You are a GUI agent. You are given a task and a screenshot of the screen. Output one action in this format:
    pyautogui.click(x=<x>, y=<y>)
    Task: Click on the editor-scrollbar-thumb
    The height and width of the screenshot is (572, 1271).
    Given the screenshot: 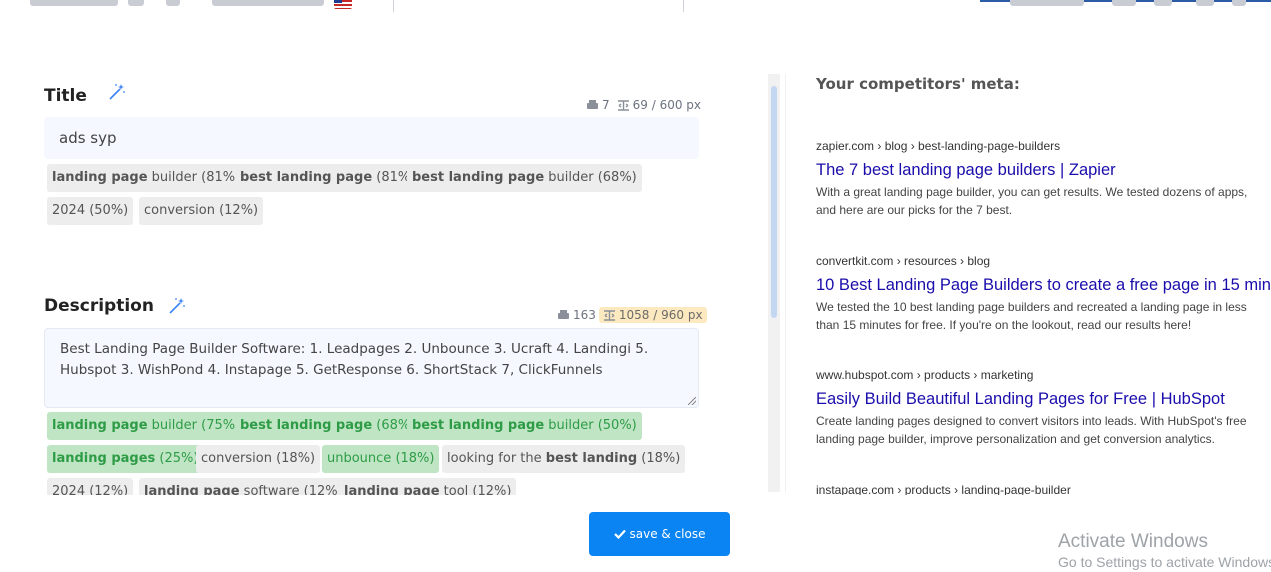 What is the action you would take?
    pyautogui.click(x=774, y=202)
    